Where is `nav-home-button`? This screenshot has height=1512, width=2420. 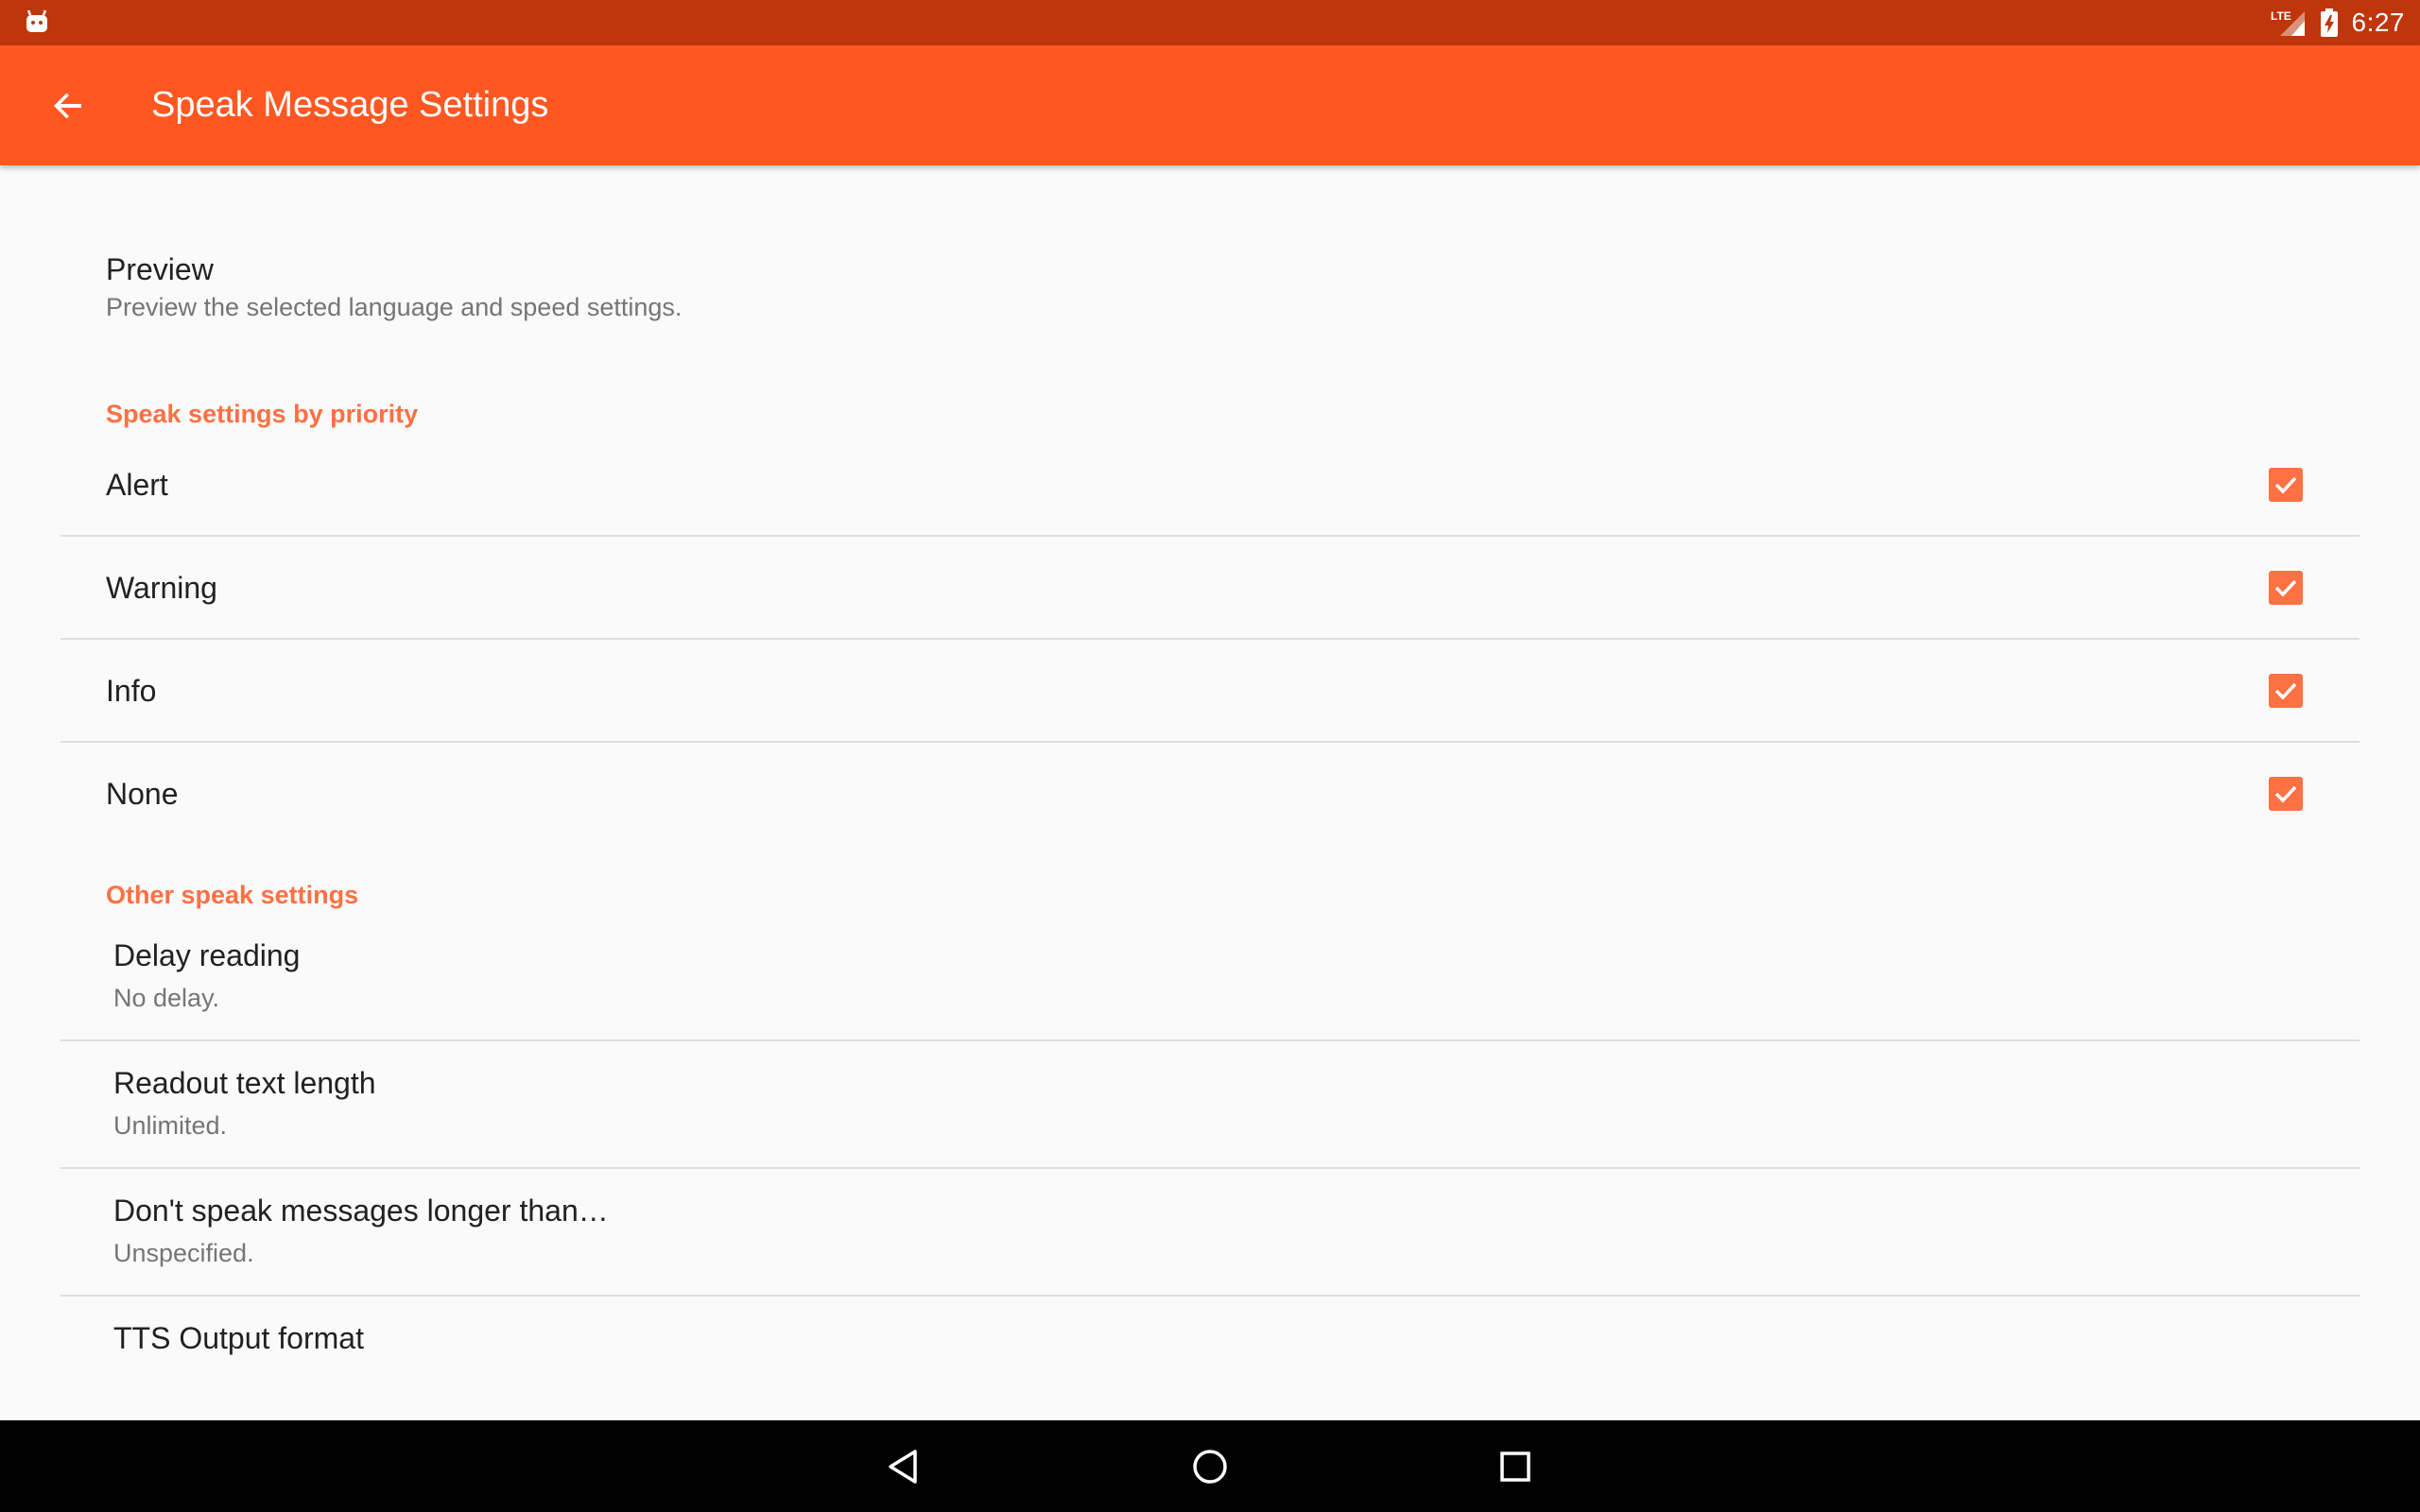
nav-home-button is located at coordinates (1210, 1467).